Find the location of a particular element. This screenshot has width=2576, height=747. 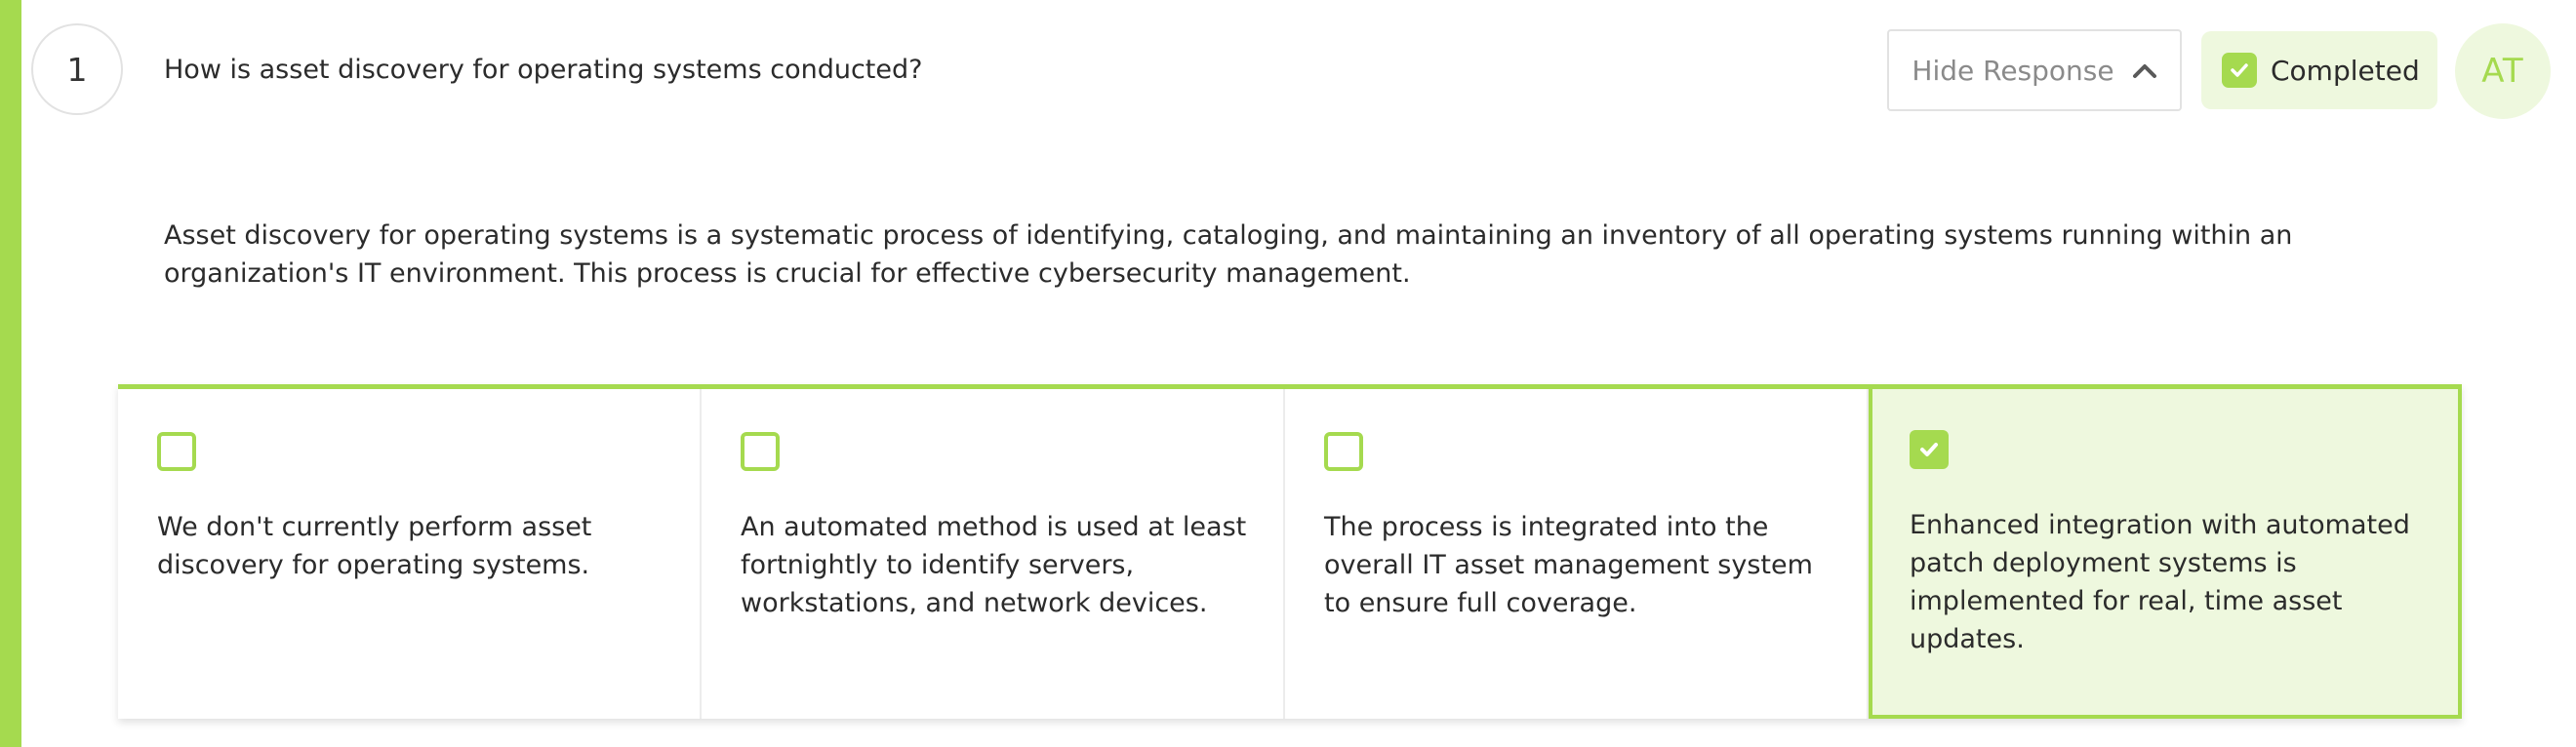

avatar: AT is located at coordinates (2503, 71).